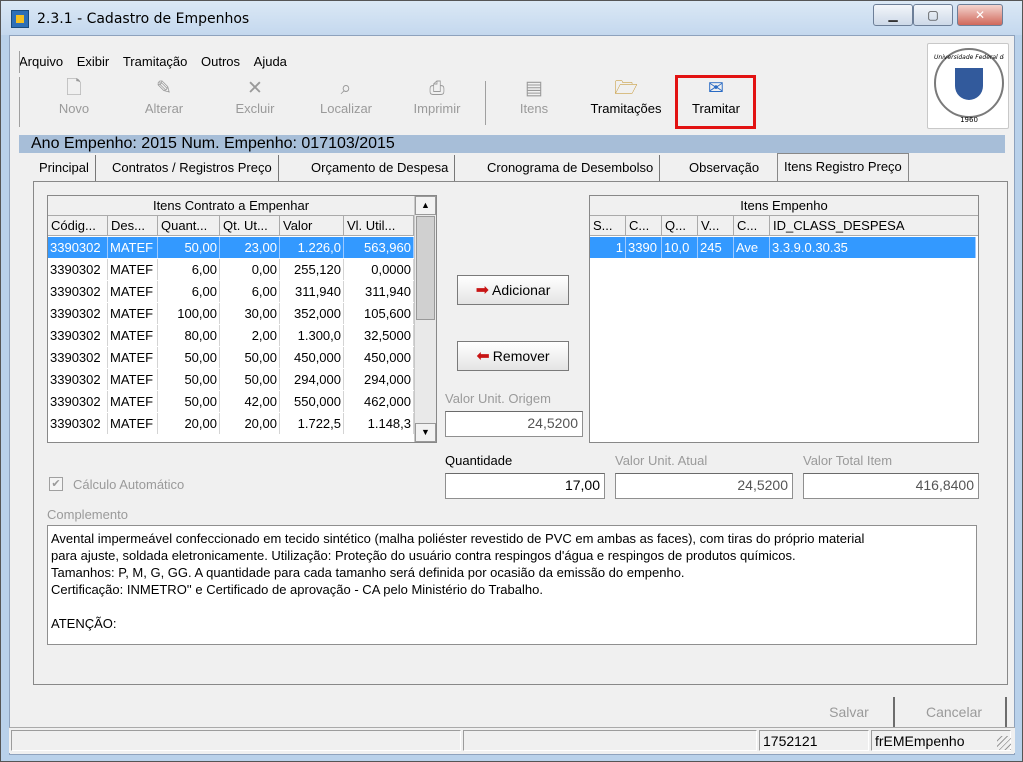 This screenshot has height=762, width=1023. What do you see at coordinates (220, 62) in the screenshot?
I see `menu-outros: Outros` at bounding box center [220, 62].